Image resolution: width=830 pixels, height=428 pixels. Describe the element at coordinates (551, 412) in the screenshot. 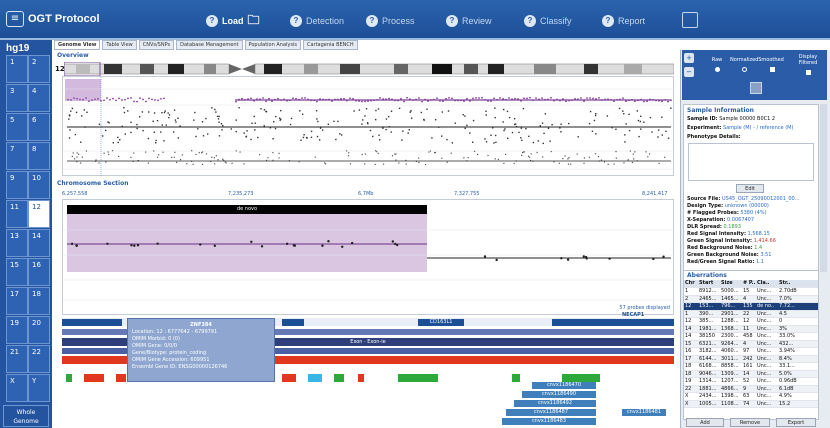

I see `cnv-box: cnvx1186487` at that location.